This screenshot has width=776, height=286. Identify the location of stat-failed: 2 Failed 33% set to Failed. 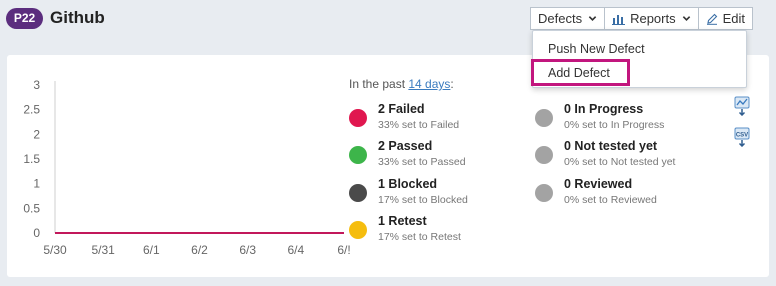
(444, 120).